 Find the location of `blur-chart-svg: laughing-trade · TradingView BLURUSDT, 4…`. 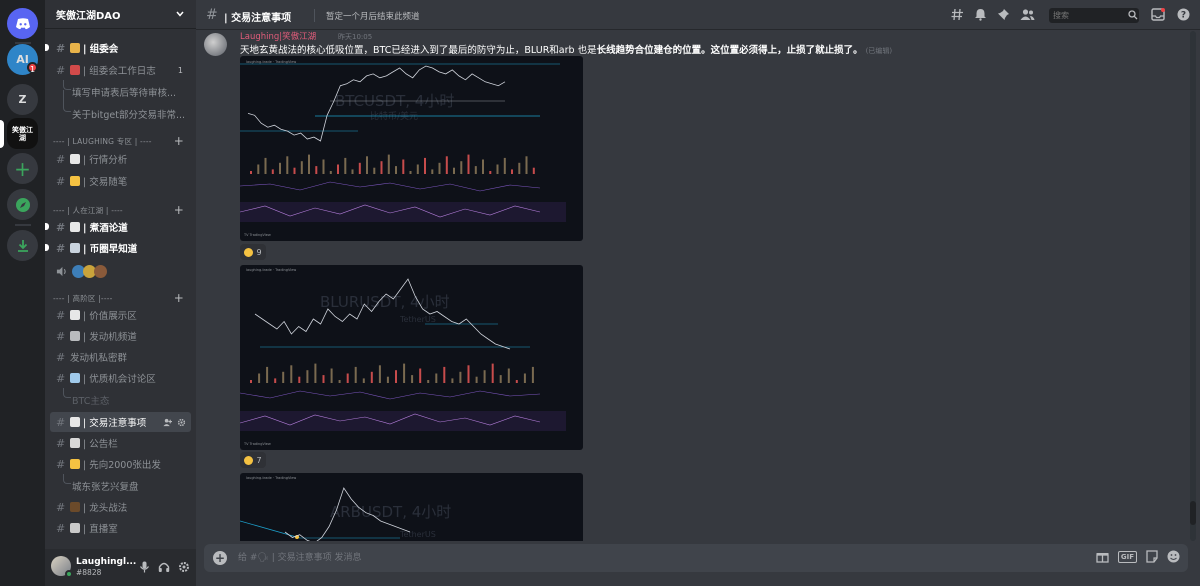

blur-chart-svg: laughing-trade · TradingView BLURUSDT, 4… is located at coordinates (403, 357).